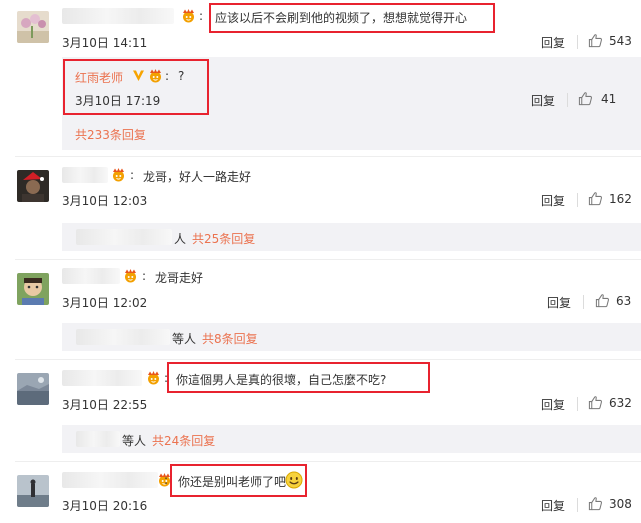  Describe the element at coordinates (183, 440) in the screenshot. I see `more-replies-link: 共24条回复` at that location.